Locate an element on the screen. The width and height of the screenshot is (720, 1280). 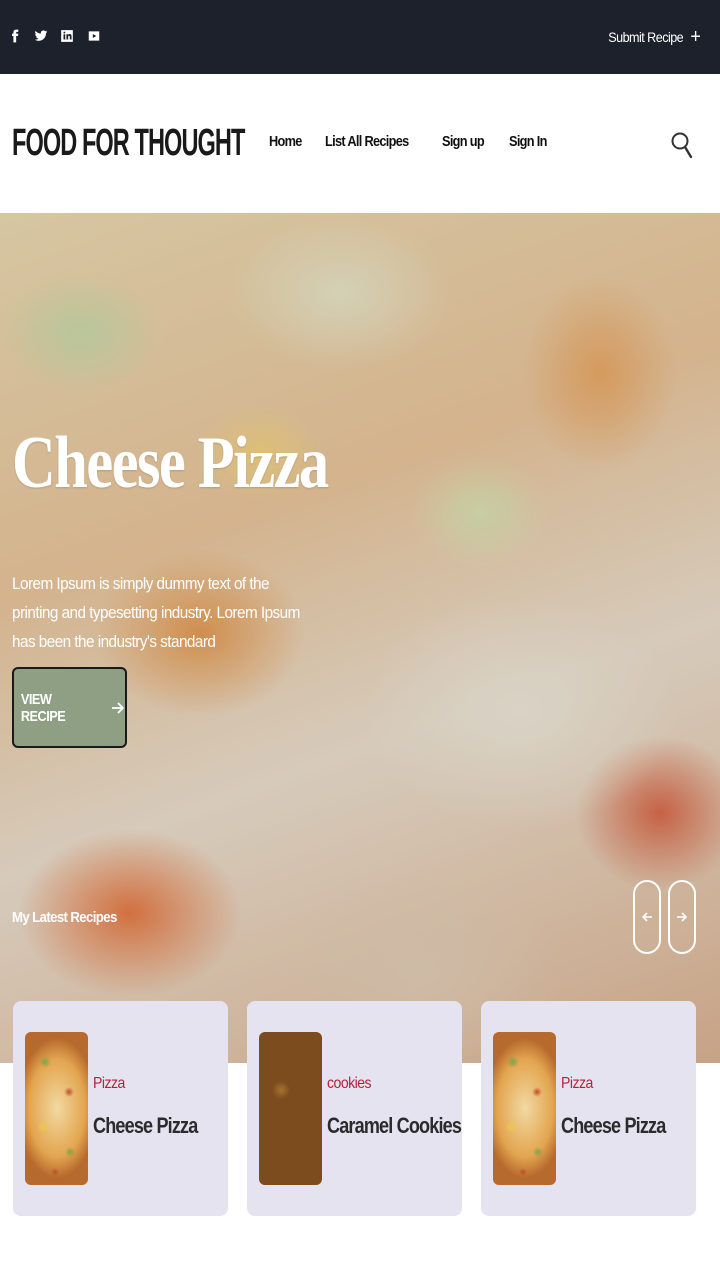
twitter-icon is located at coordinates (41, 36).